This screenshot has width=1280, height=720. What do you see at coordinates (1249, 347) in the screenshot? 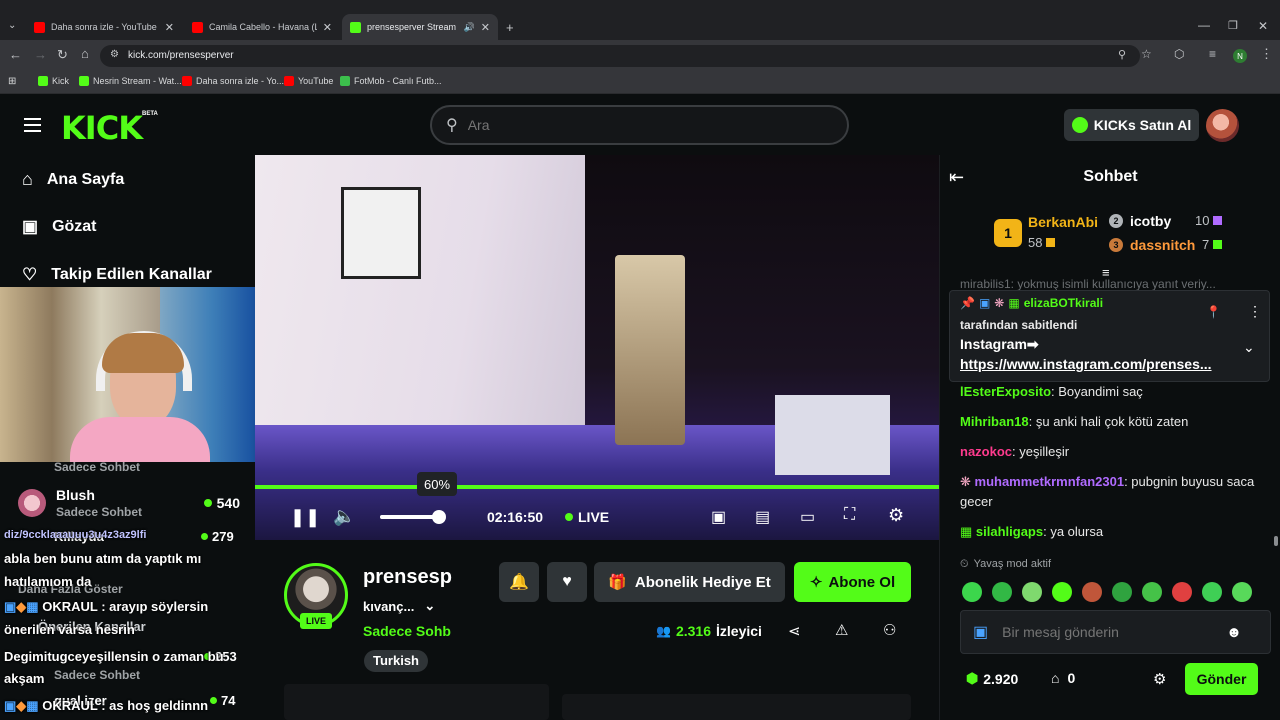
I see `expand-pinned-icon: ⌄` at bounding box center [1249, 347].